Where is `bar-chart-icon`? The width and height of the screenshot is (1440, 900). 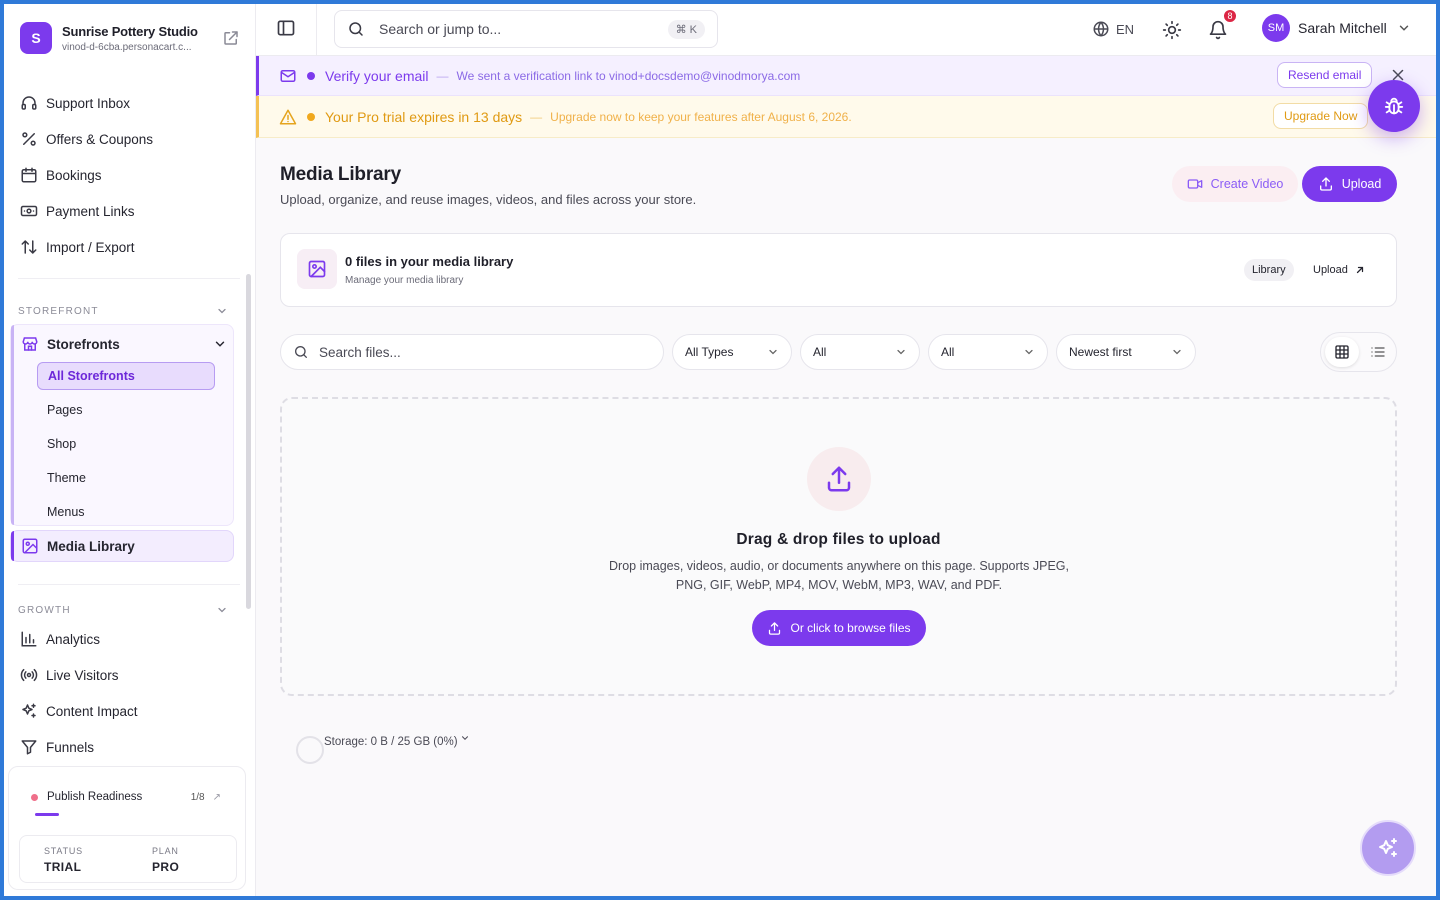
bar-chart-icon is located at coordinates (29, 639).